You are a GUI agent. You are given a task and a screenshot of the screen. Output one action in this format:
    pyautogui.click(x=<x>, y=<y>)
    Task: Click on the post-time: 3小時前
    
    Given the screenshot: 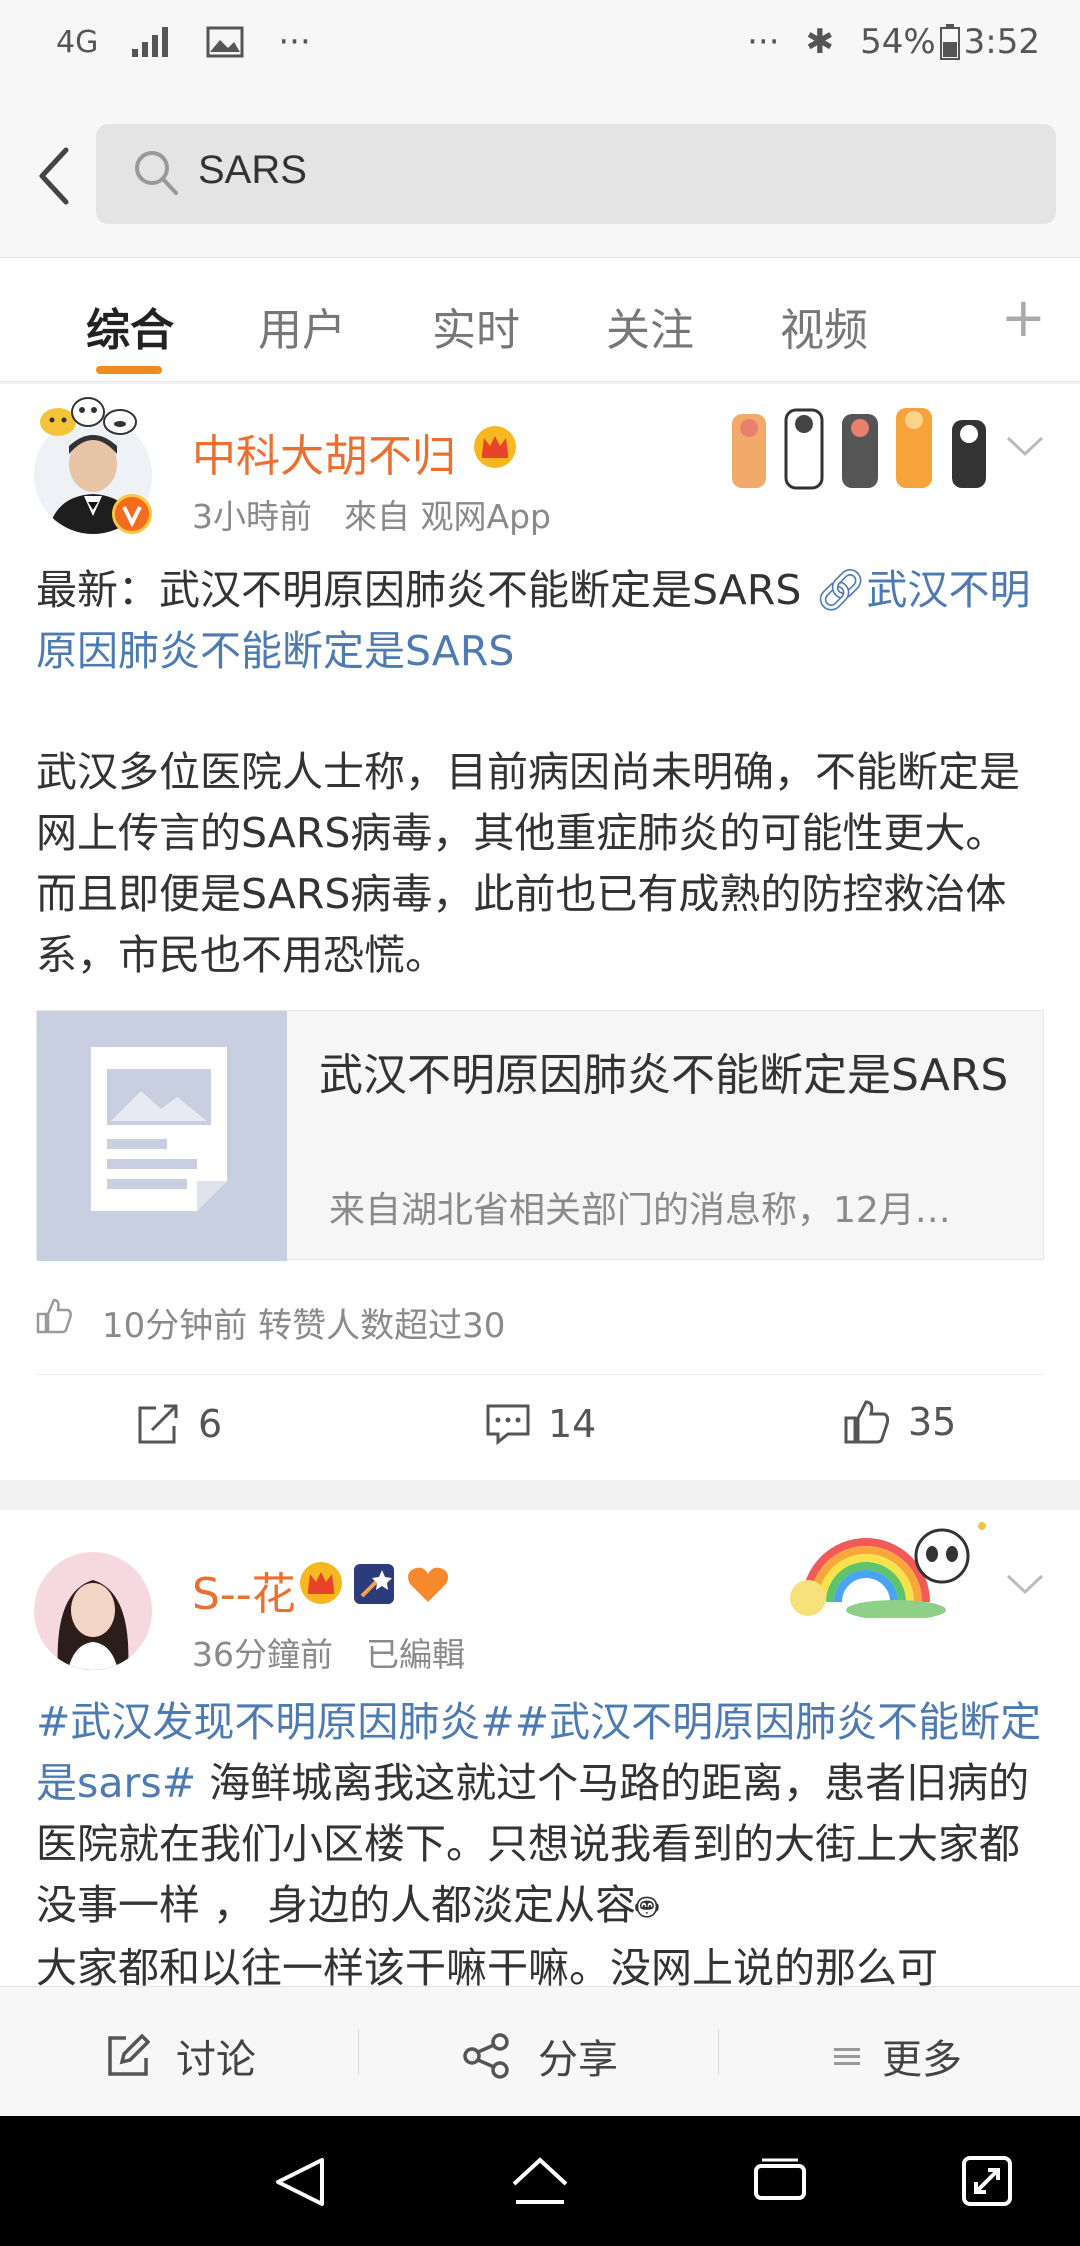 What is the action you would take?
    pyautogui.click(x=252, y=516)
    